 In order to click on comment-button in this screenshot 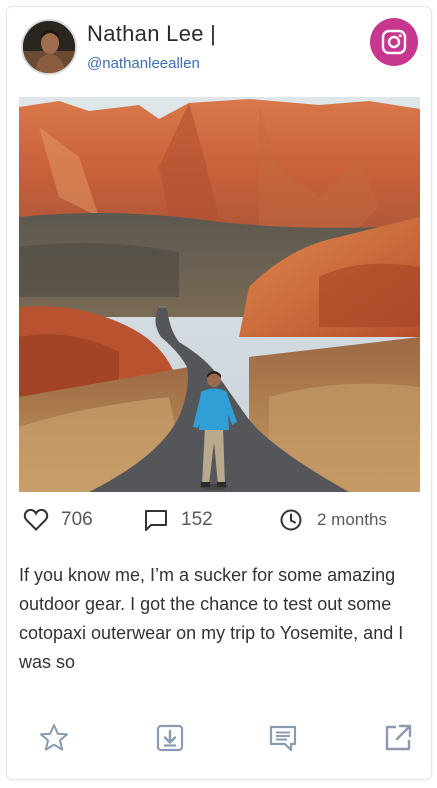, I will do `click(283, 738)`.